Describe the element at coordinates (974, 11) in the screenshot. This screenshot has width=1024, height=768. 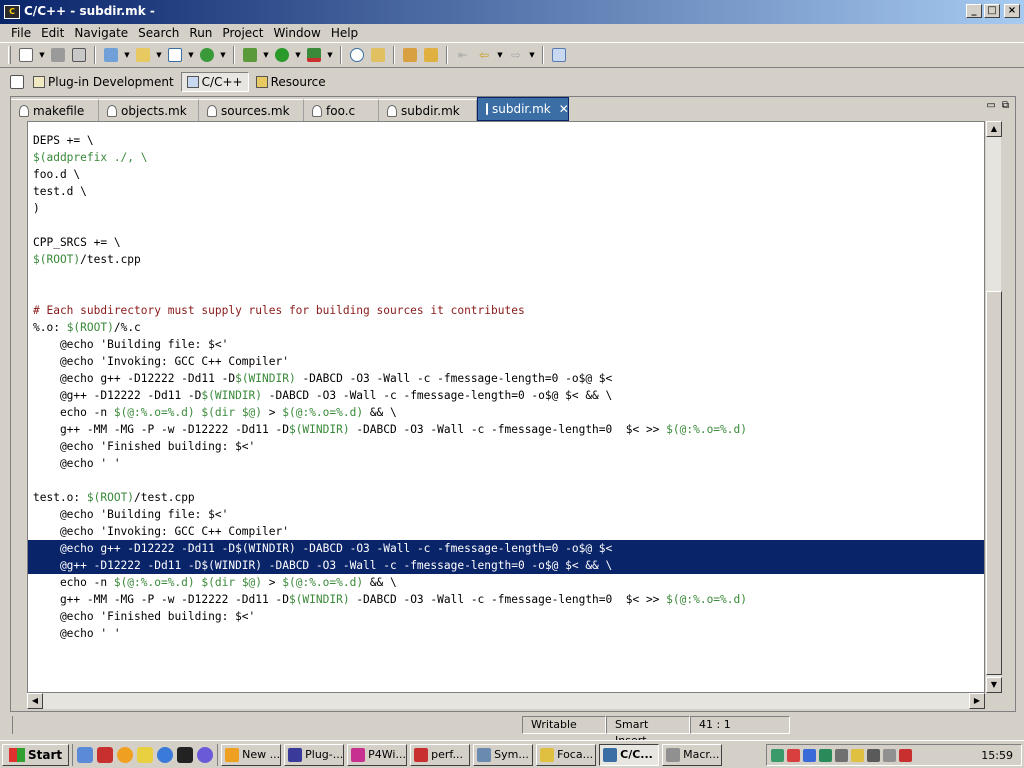
I see `minimize-button: _` at that location.